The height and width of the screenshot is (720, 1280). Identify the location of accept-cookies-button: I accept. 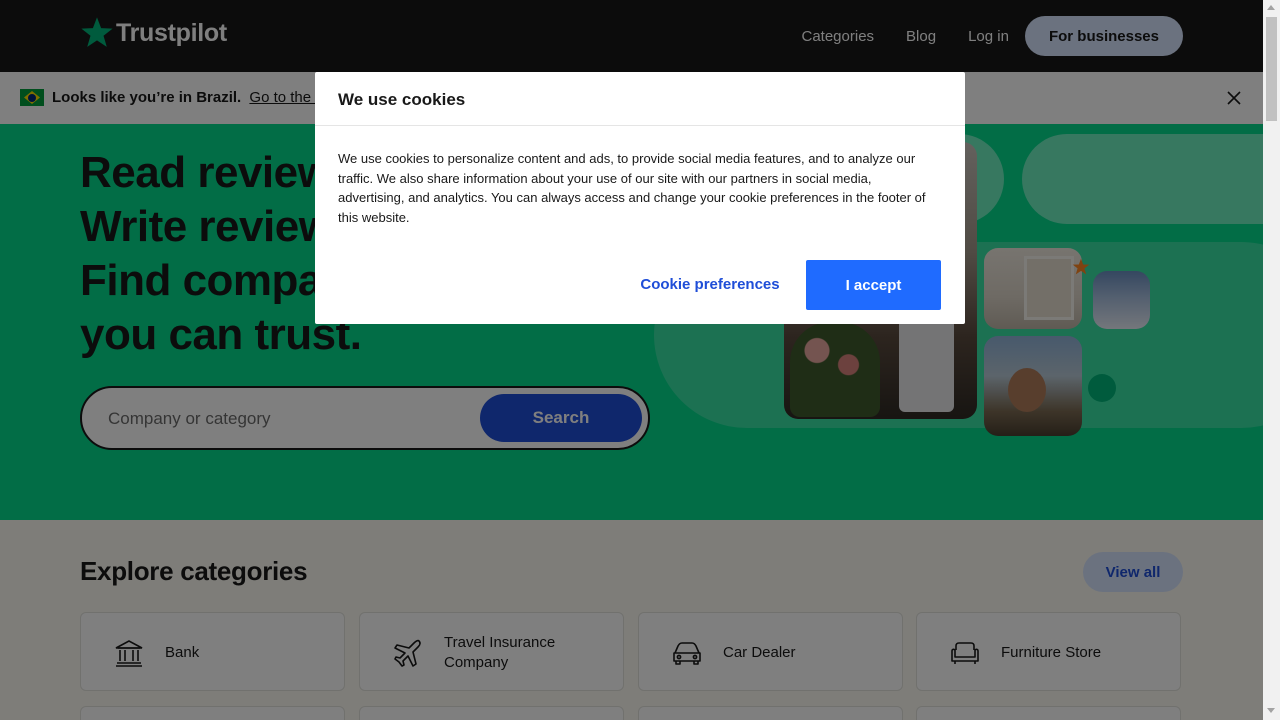
(873, 285).